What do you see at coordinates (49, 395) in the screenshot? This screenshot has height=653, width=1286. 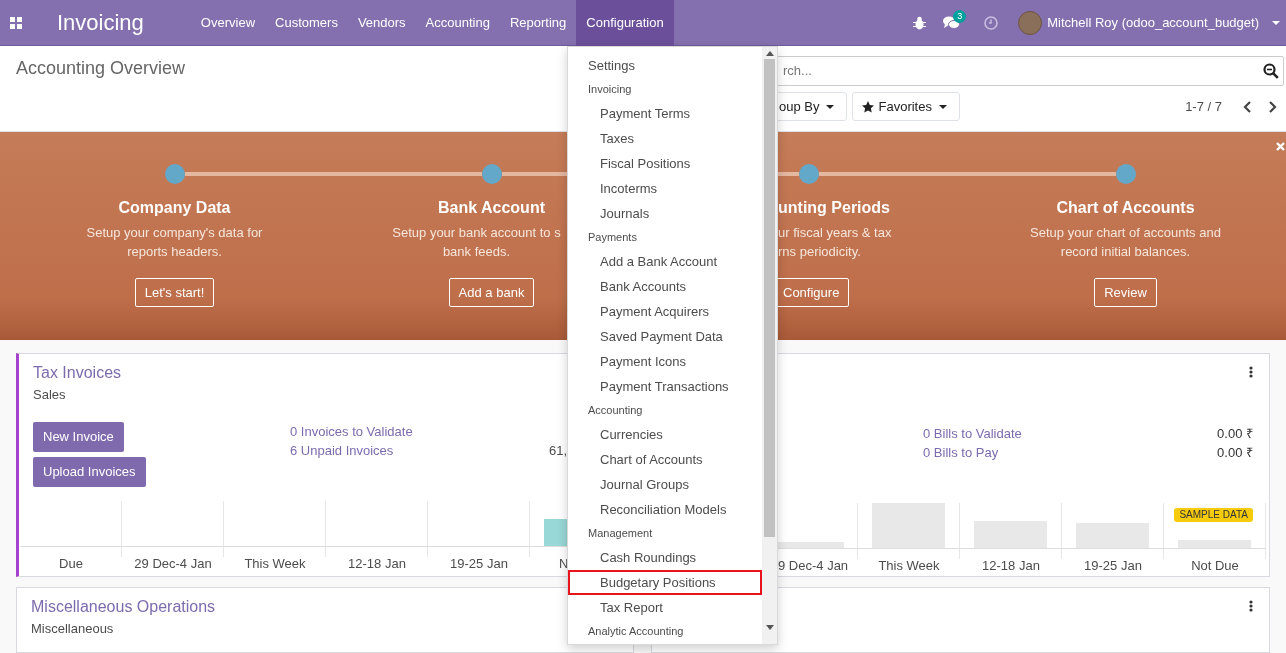 I see `journal-type: Sales` at bounding box center [49, 395].